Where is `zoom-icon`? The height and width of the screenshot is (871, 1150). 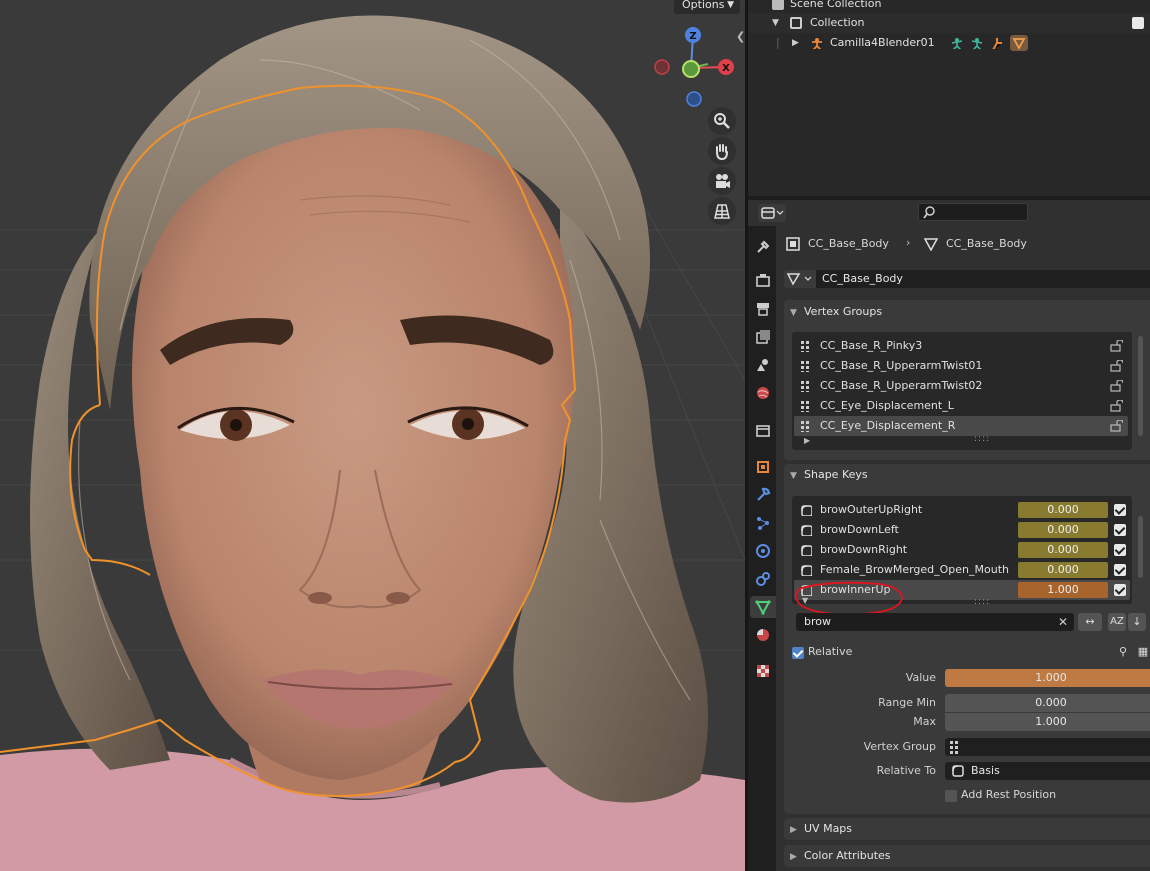 zoom-icon is located at coordinates (722, 121).